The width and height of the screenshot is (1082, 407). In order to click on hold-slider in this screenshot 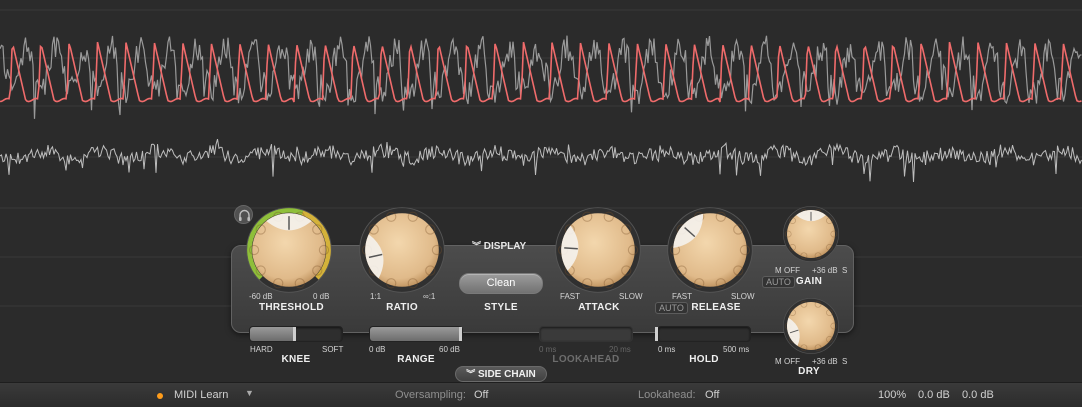, I will do `click(703, 334)`.